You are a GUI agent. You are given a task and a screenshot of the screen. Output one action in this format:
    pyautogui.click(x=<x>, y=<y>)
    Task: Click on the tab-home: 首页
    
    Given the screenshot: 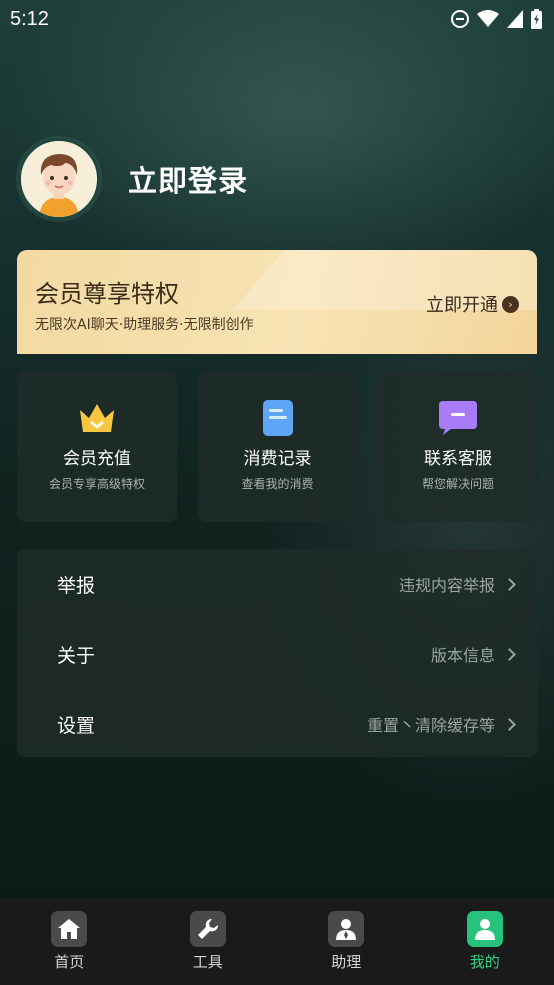 What is the action you would take?
    pyautogui.click(x=69, y=935)
    